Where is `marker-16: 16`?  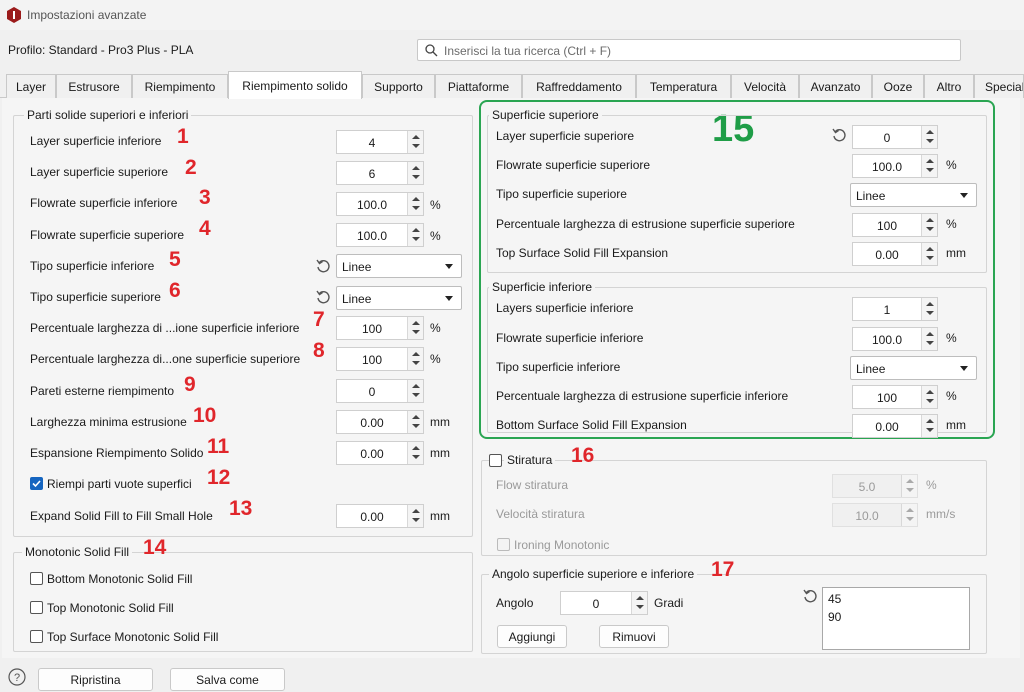 marker-16: 16 is located at coordinates (583, 455).